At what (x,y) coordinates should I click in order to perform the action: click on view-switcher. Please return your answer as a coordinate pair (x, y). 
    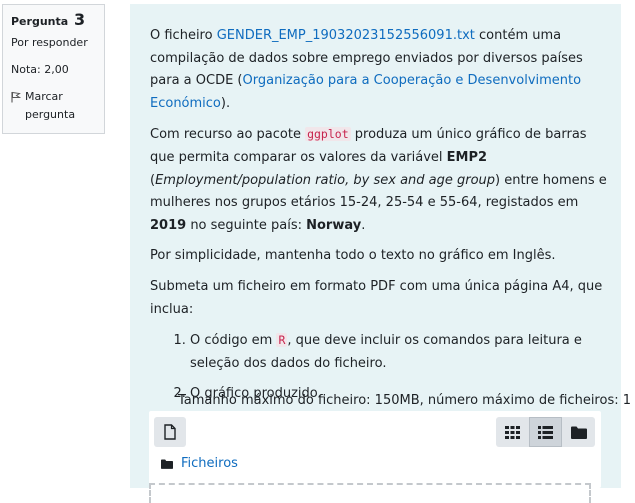
    Looking at the image, I should click on (545, 432).